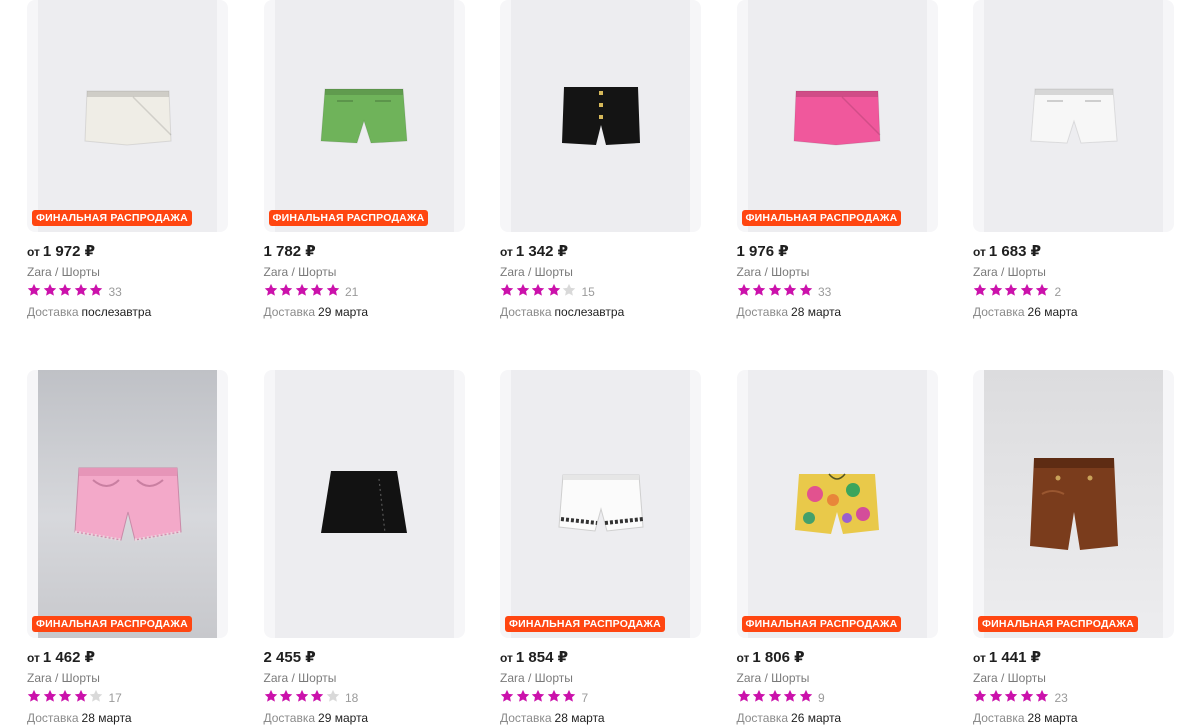 This screenshot has width=1200, height=726. I want to click on price-value: 1 441 ₽, so click(1015, 657).